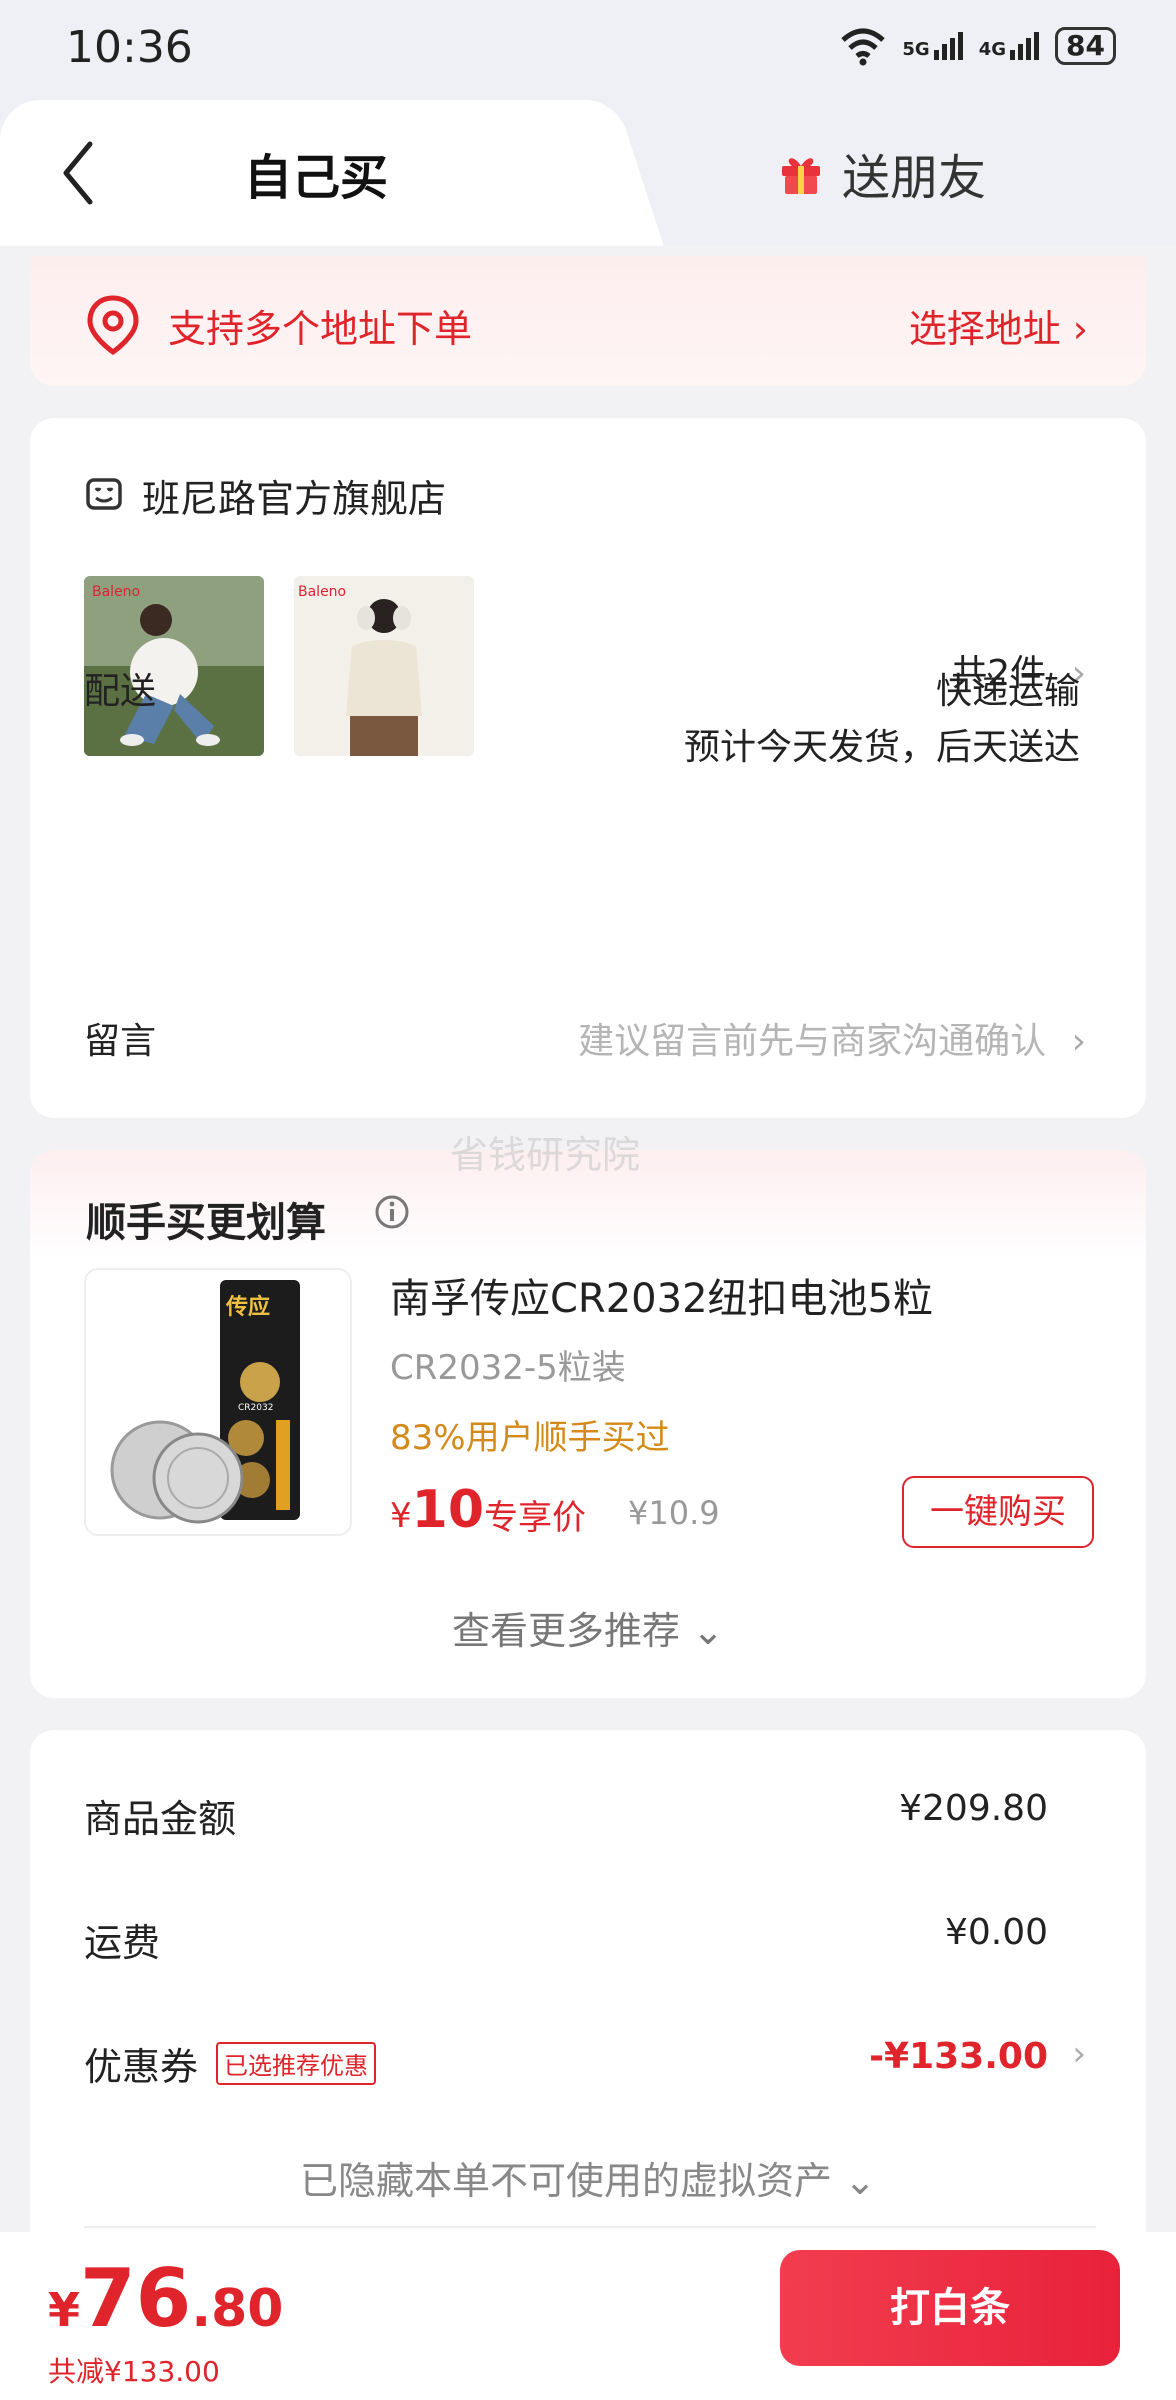  I want to click on total-discount: 共减¥133.00, so click(134, 2371).